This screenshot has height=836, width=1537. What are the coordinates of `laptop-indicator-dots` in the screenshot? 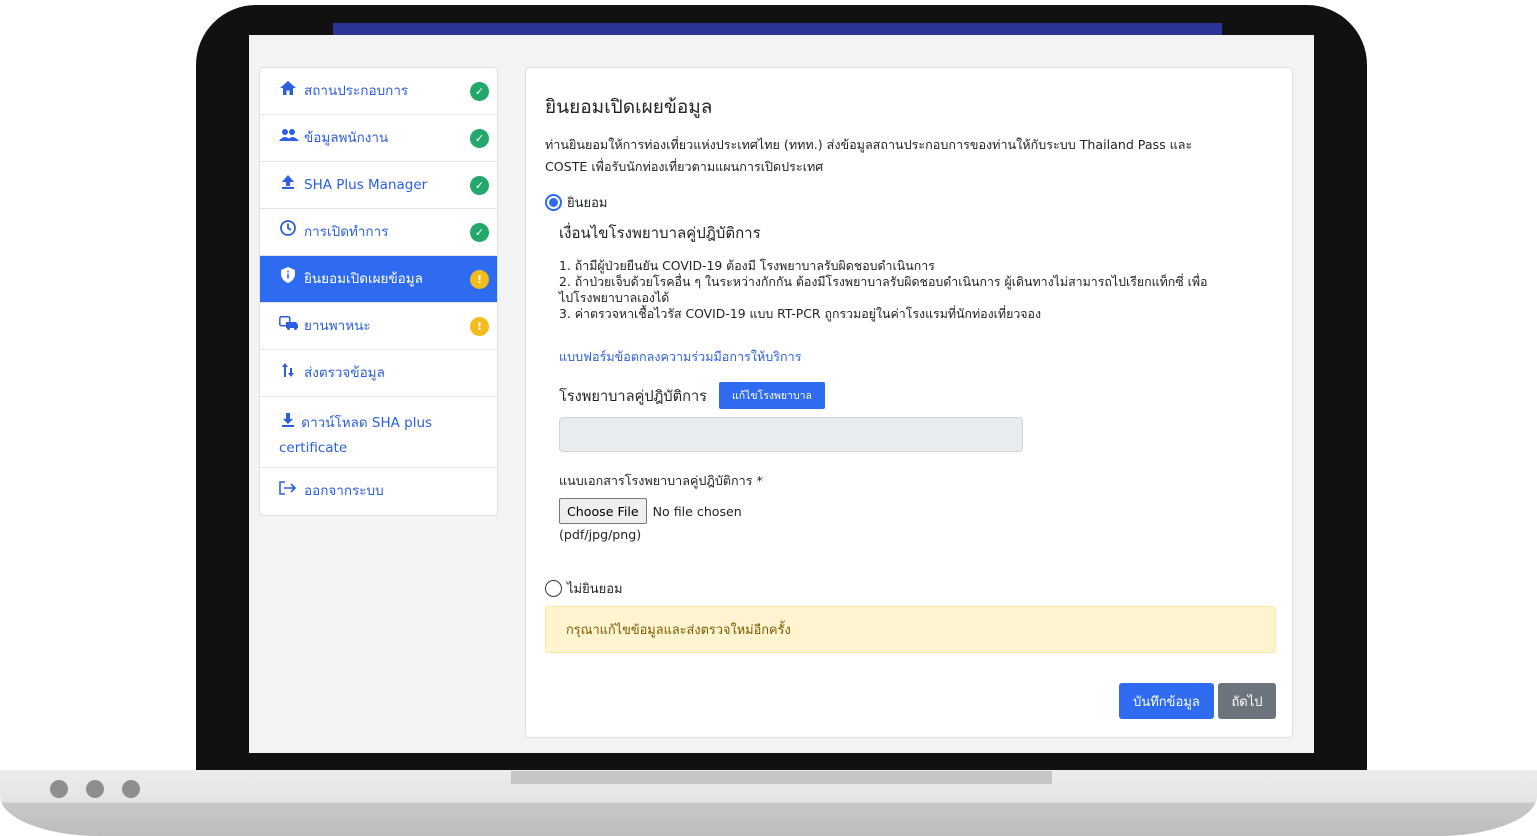 It's located at (95, 789).